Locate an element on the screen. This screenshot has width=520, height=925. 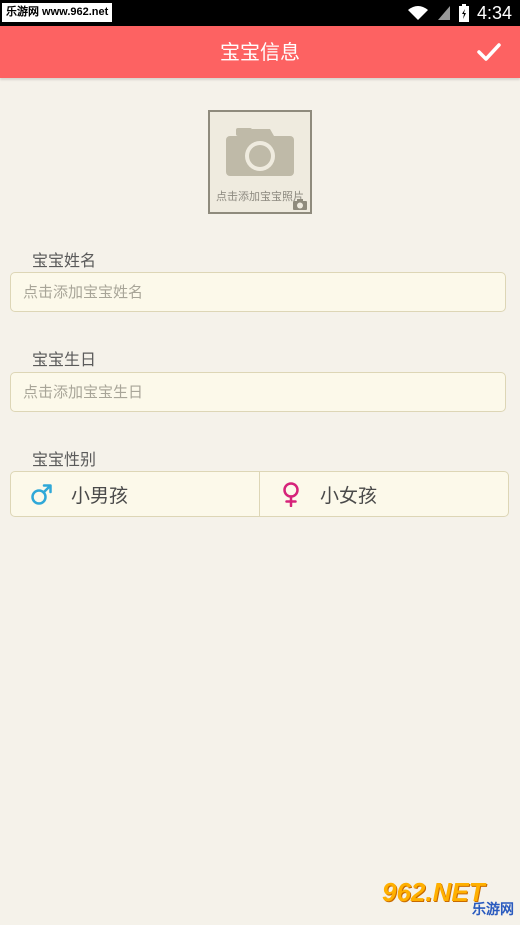
confirm-button is located at coordinates (489, 52).